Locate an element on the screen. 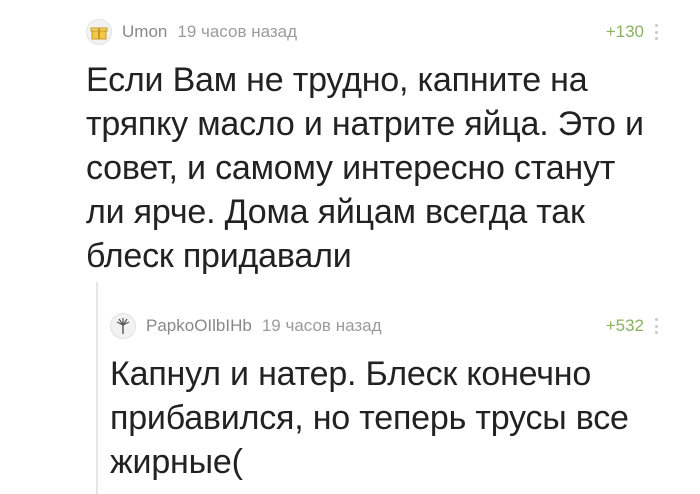 The height and width of the screenshot is (494, 700). comment-header: Umon 19 часов назад is located at coordinates (191, 32).